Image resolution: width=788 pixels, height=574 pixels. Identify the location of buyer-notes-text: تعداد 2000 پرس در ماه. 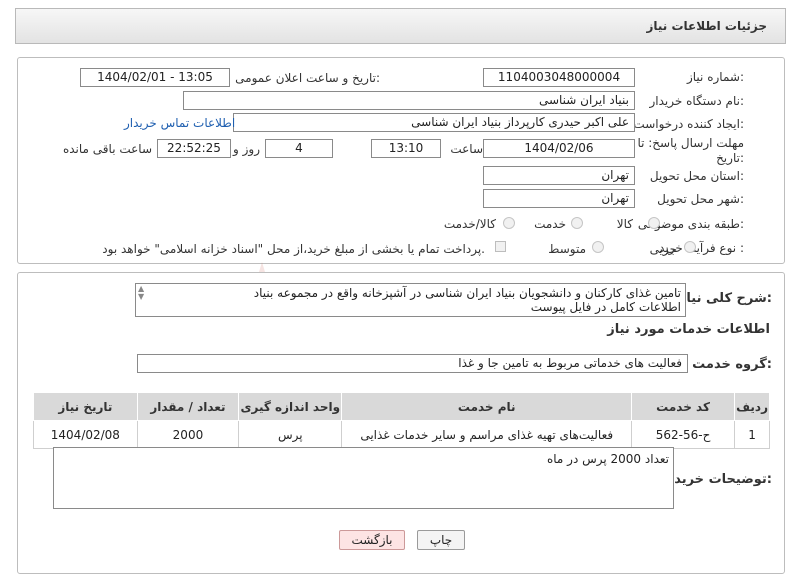
(607, 459).